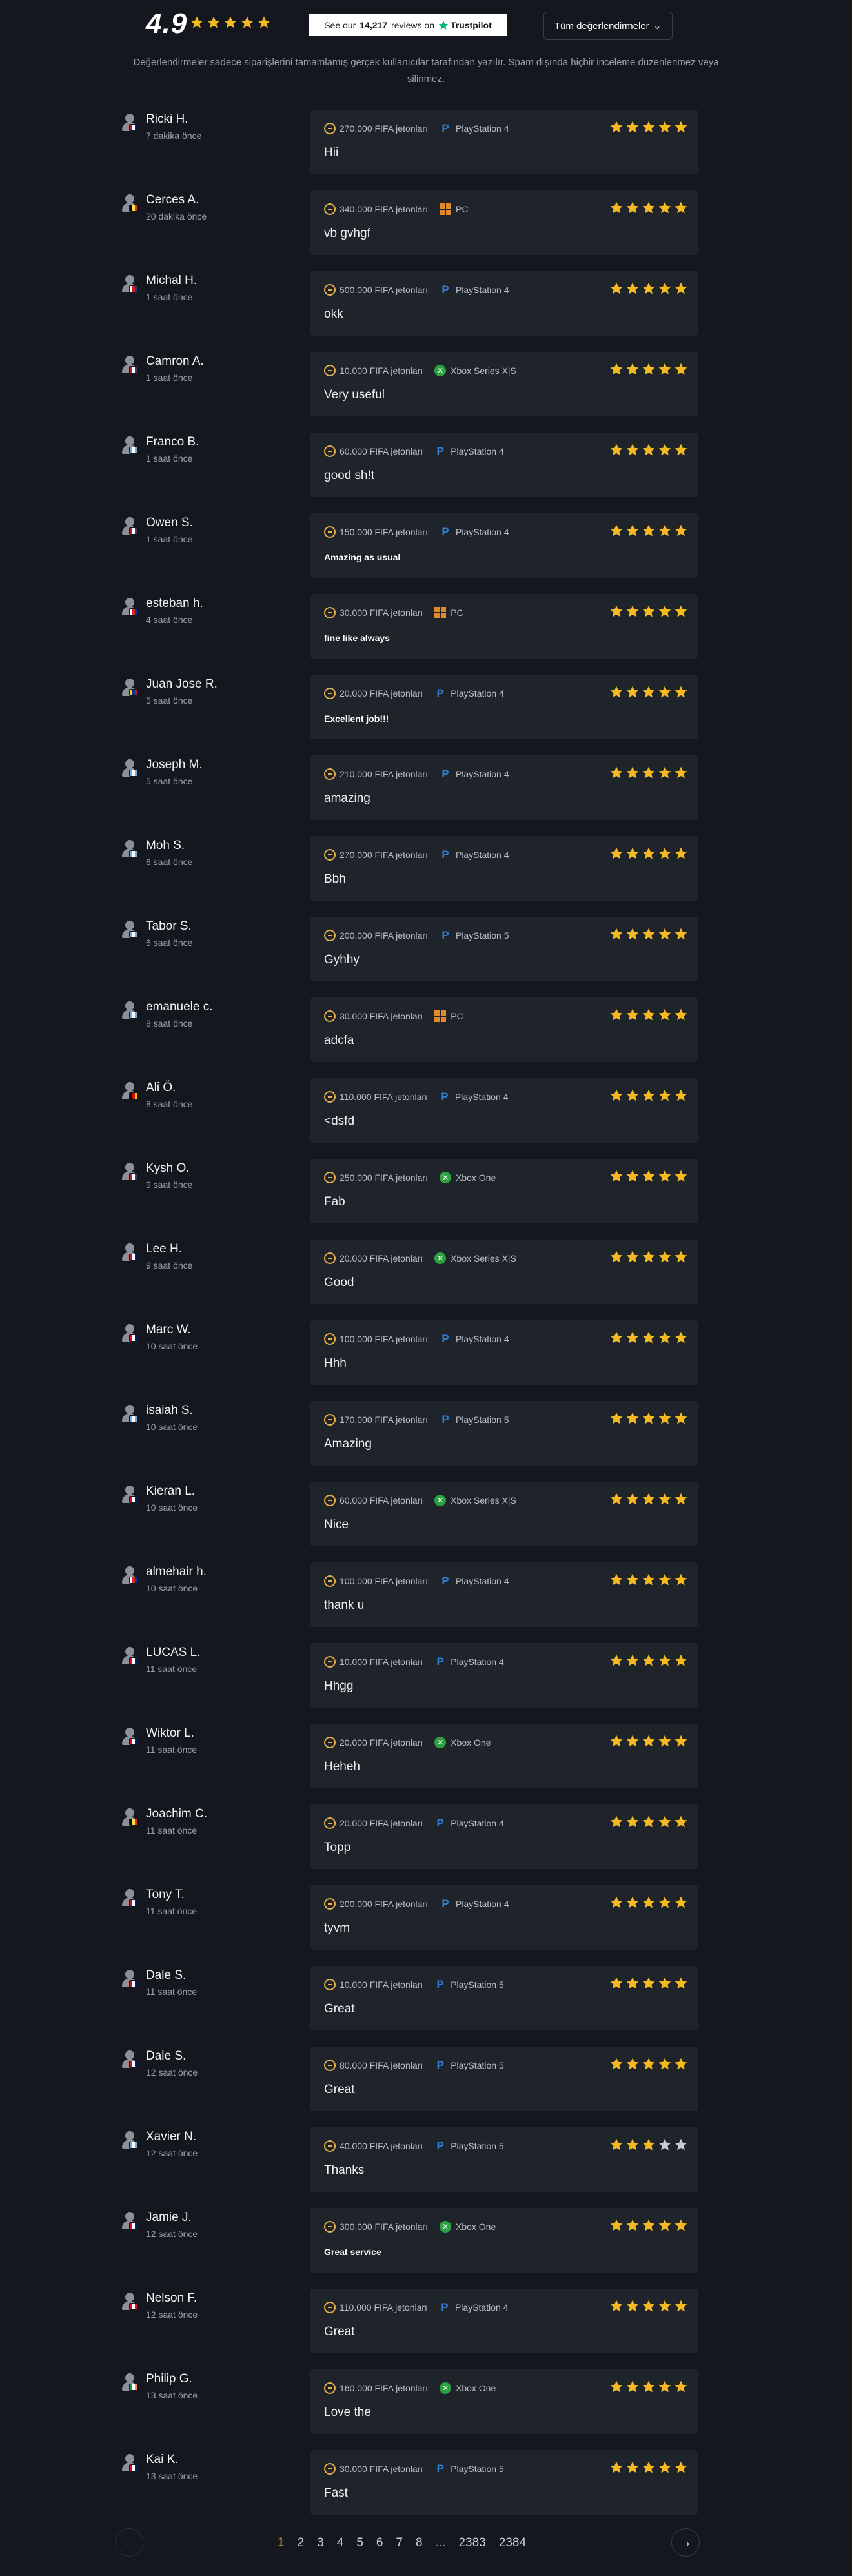 Image resolution: width=852 pixels, height=2576 pixels. I want to click on review-author: Jamie J. 12 saat önce, so click(211, 2230).